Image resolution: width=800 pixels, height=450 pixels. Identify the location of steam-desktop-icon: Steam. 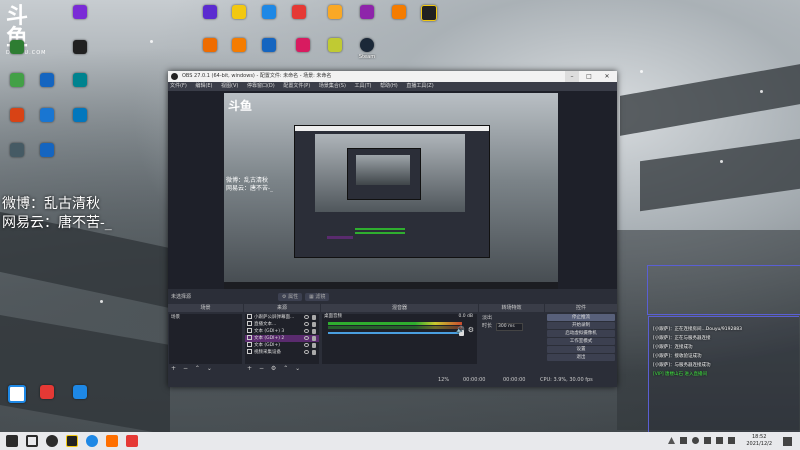
(367, 49).